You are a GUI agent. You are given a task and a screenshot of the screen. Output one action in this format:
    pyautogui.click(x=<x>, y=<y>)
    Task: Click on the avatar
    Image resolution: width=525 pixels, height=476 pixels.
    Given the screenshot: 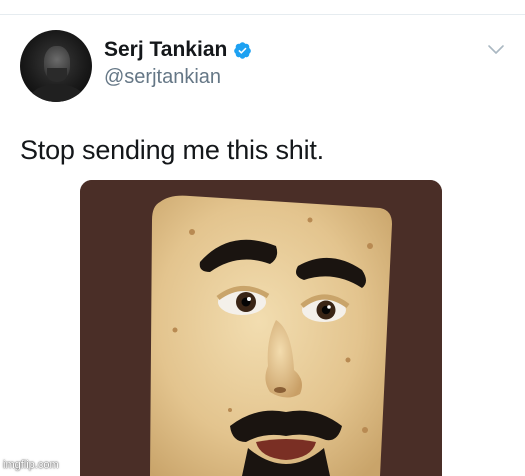 What is the action you would take?
    pyautogui.click(x=56, y=66)
    